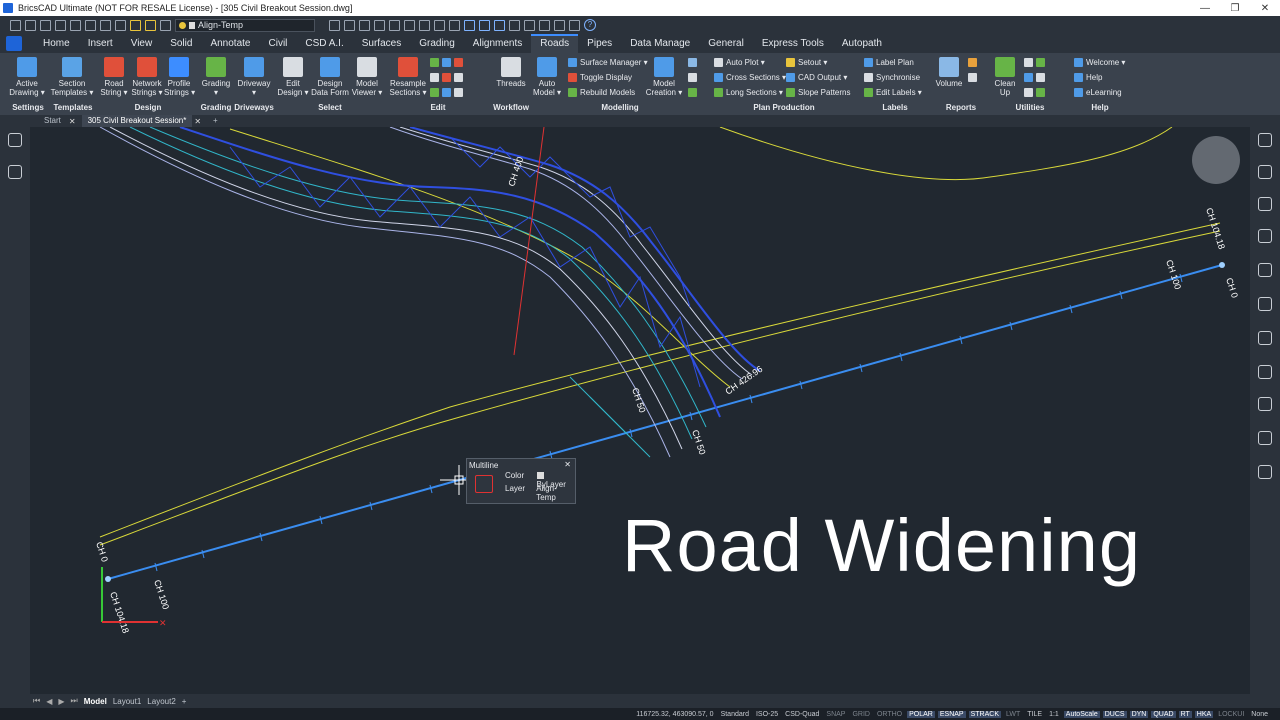  What do you see at coordinates (1005, 77) in the screenshot?
I see `clean-up-button: Clean Up` at bounding box center [1005, 77].